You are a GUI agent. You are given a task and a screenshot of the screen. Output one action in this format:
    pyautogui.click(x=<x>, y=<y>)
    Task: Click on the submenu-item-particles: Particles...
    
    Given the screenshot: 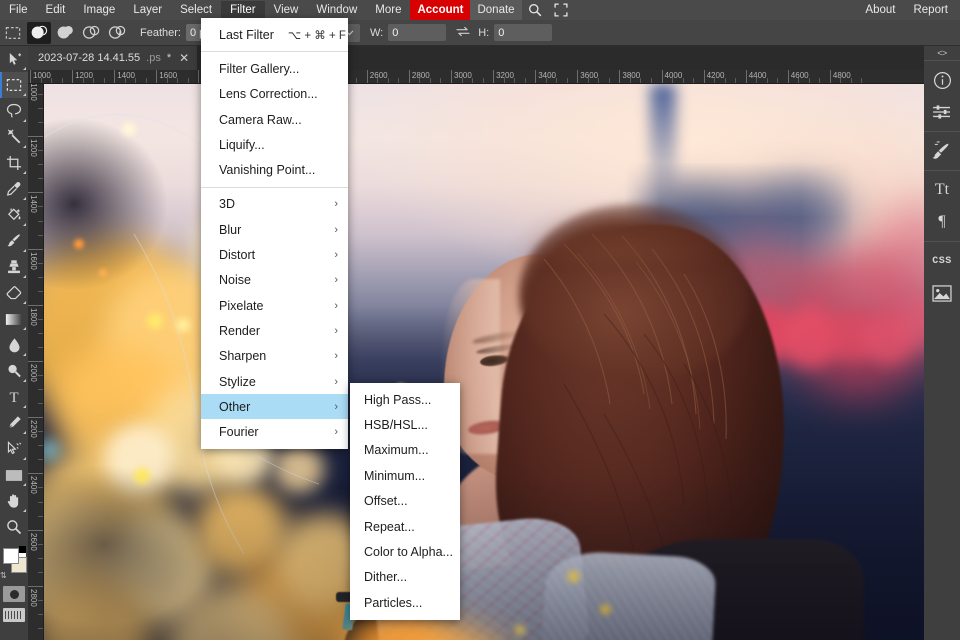 What is the action you would take?
    pyautogui.click(x=405, y=602)
    